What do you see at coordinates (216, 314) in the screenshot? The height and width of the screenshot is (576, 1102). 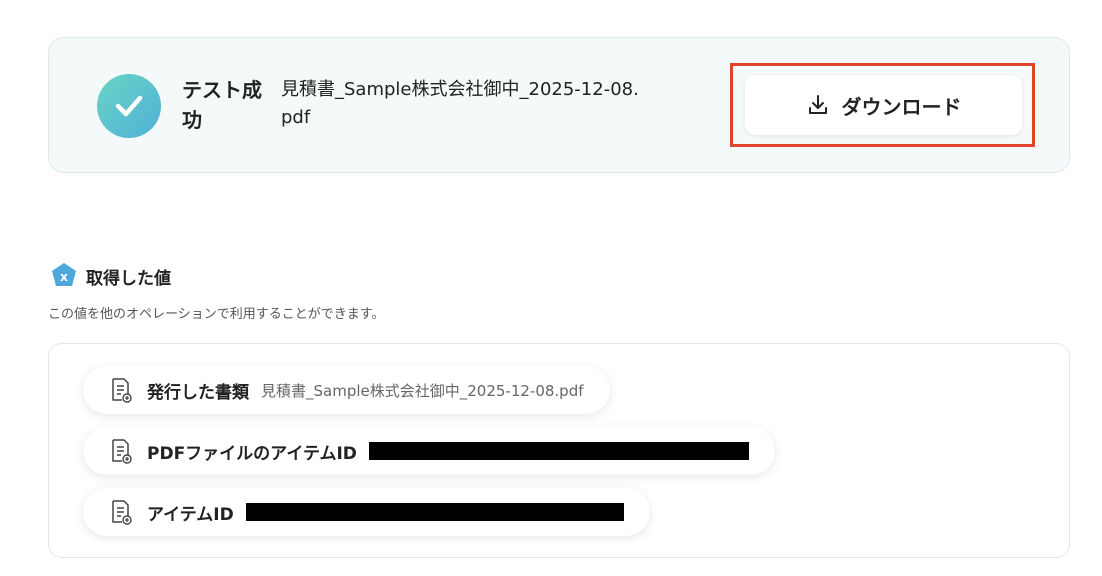 I see `section-description: この値を他のオペレーションで利用することができます。` at bounding box center [216, 314].